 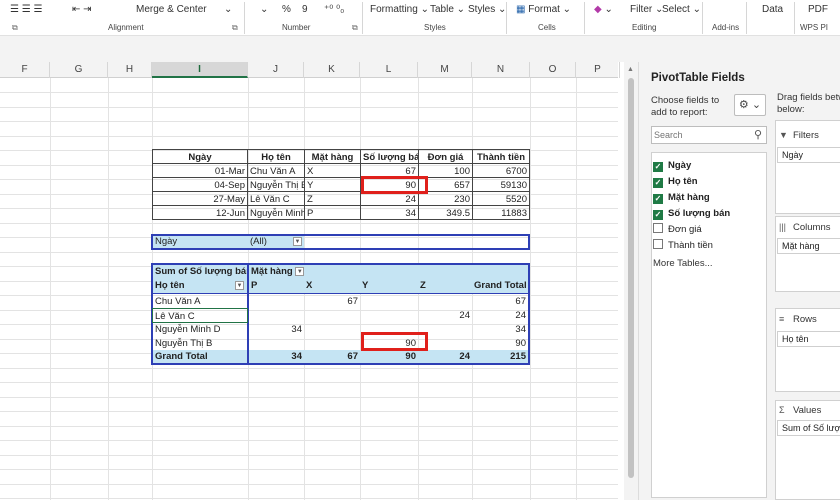 I want to click on rows-area-item: Họ tên, so click(x=808, y=339).